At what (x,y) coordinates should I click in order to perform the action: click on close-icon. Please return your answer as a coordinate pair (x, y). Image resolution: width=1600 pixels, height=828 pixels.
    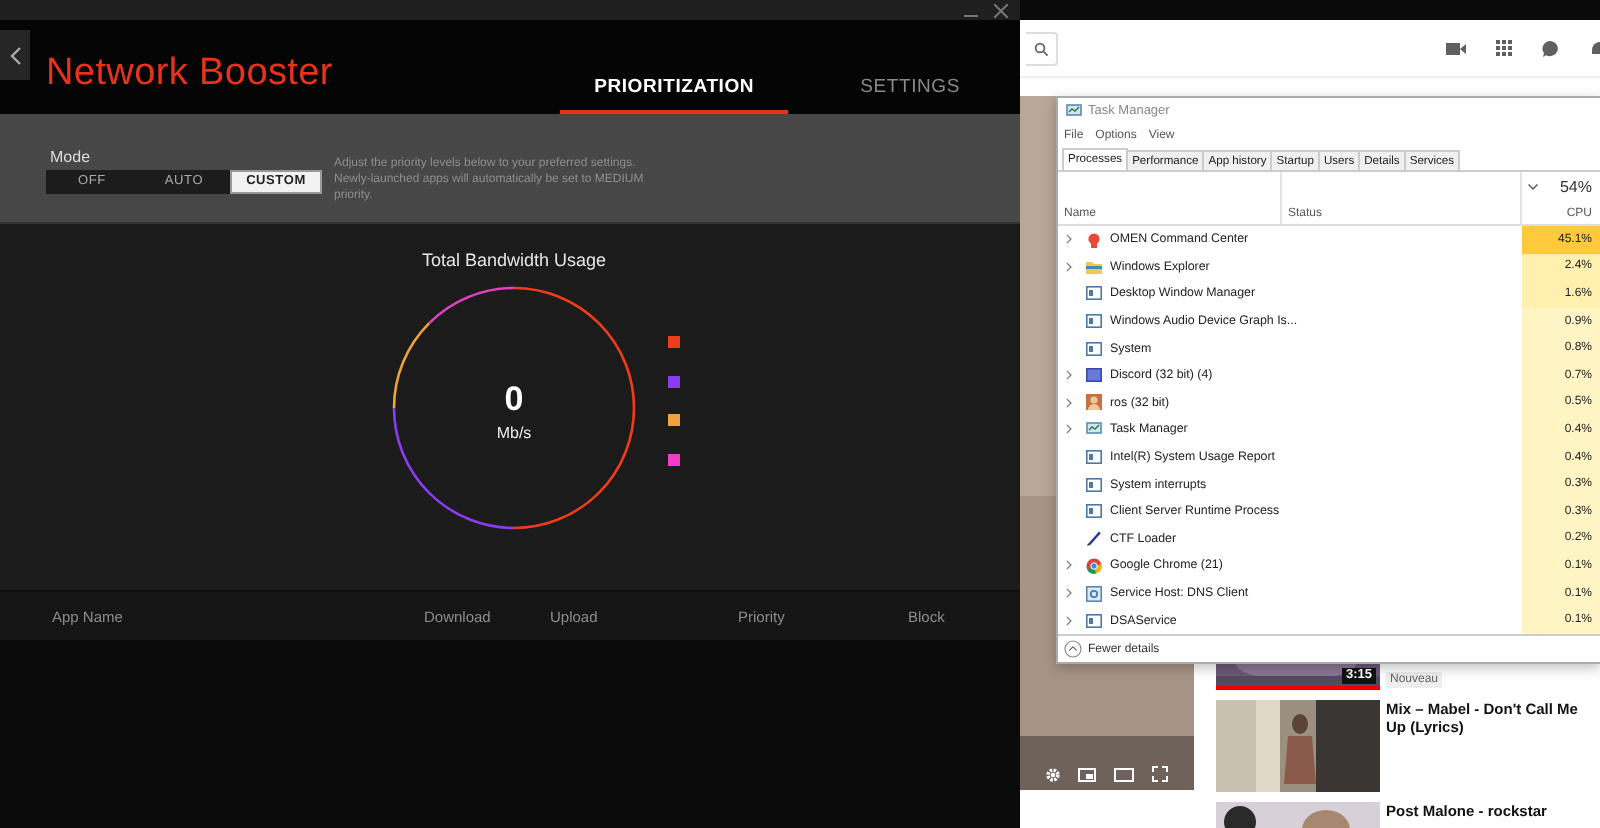
    Looking at the image, I should click on (1001, 10).